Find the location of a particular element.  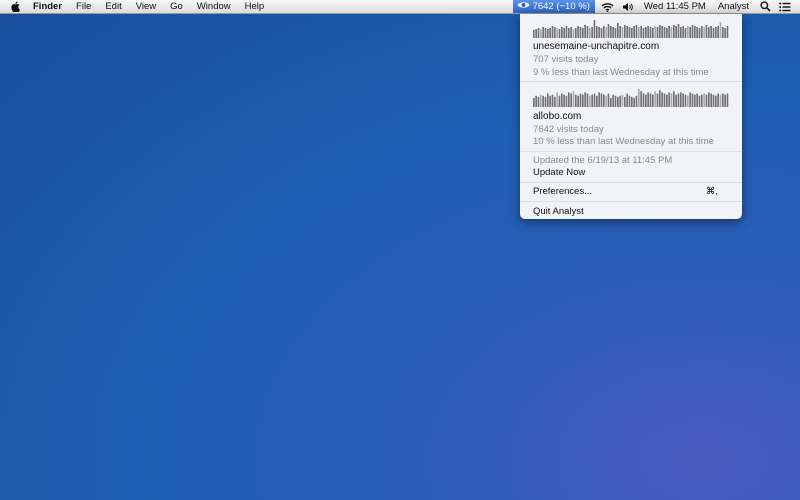

site-2-sparkline is located at coordinates (631, 98).